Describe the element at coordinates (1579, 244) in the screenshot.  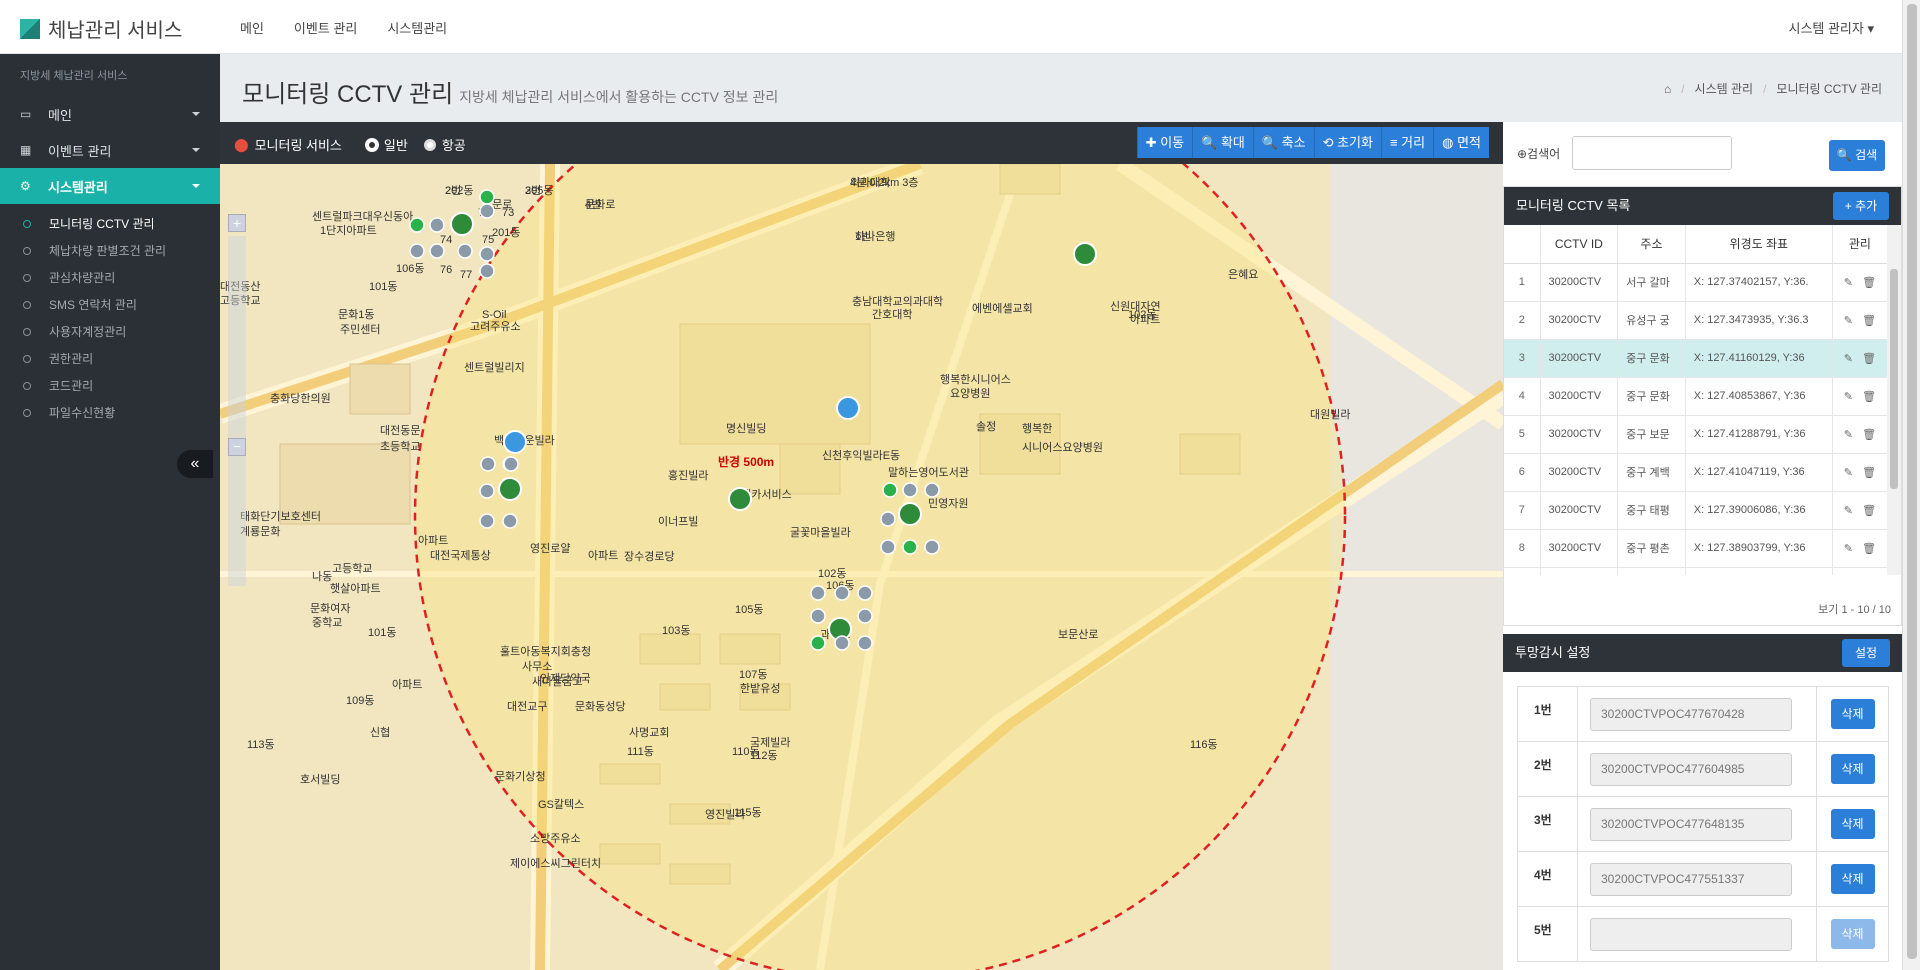
I see `col-cctv-id: CCTV ID` at that location.